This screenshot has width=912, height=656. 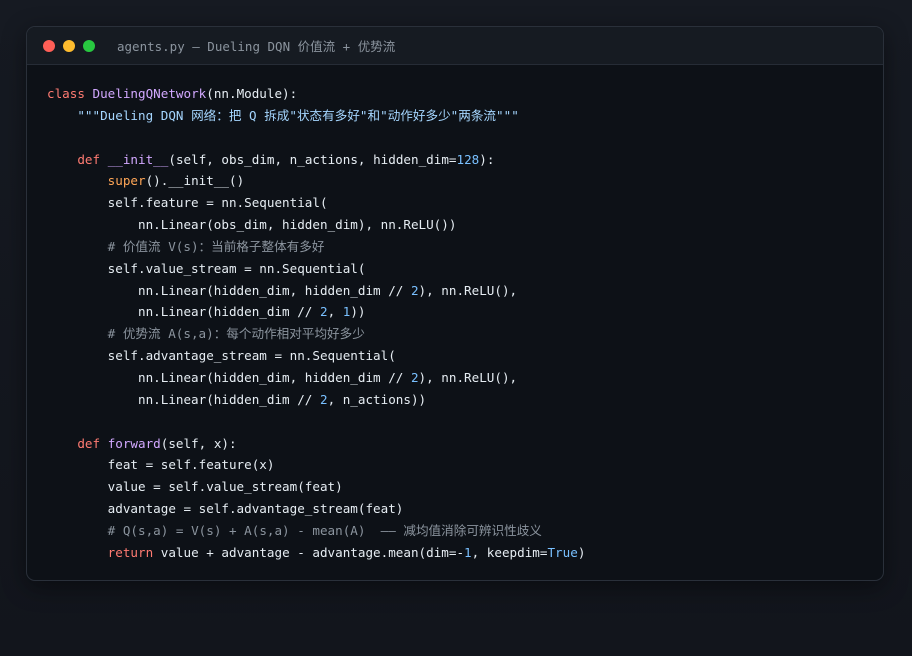 What do you see at coordinates (562, 552) in the screenshot?
I see `boolean-token: True` at bounding box center [562, 552].